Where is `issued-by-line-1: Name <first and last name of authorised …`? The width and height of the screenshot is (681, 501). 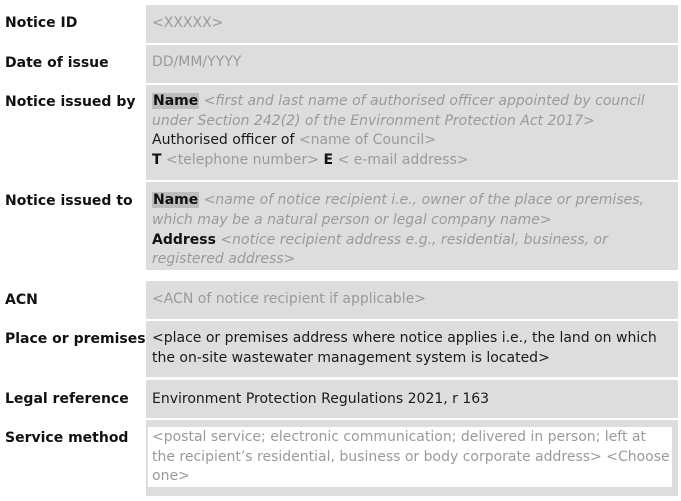 issued-by-line-1: Name <first and last name of authorised … is located at coordinates (398, 101).